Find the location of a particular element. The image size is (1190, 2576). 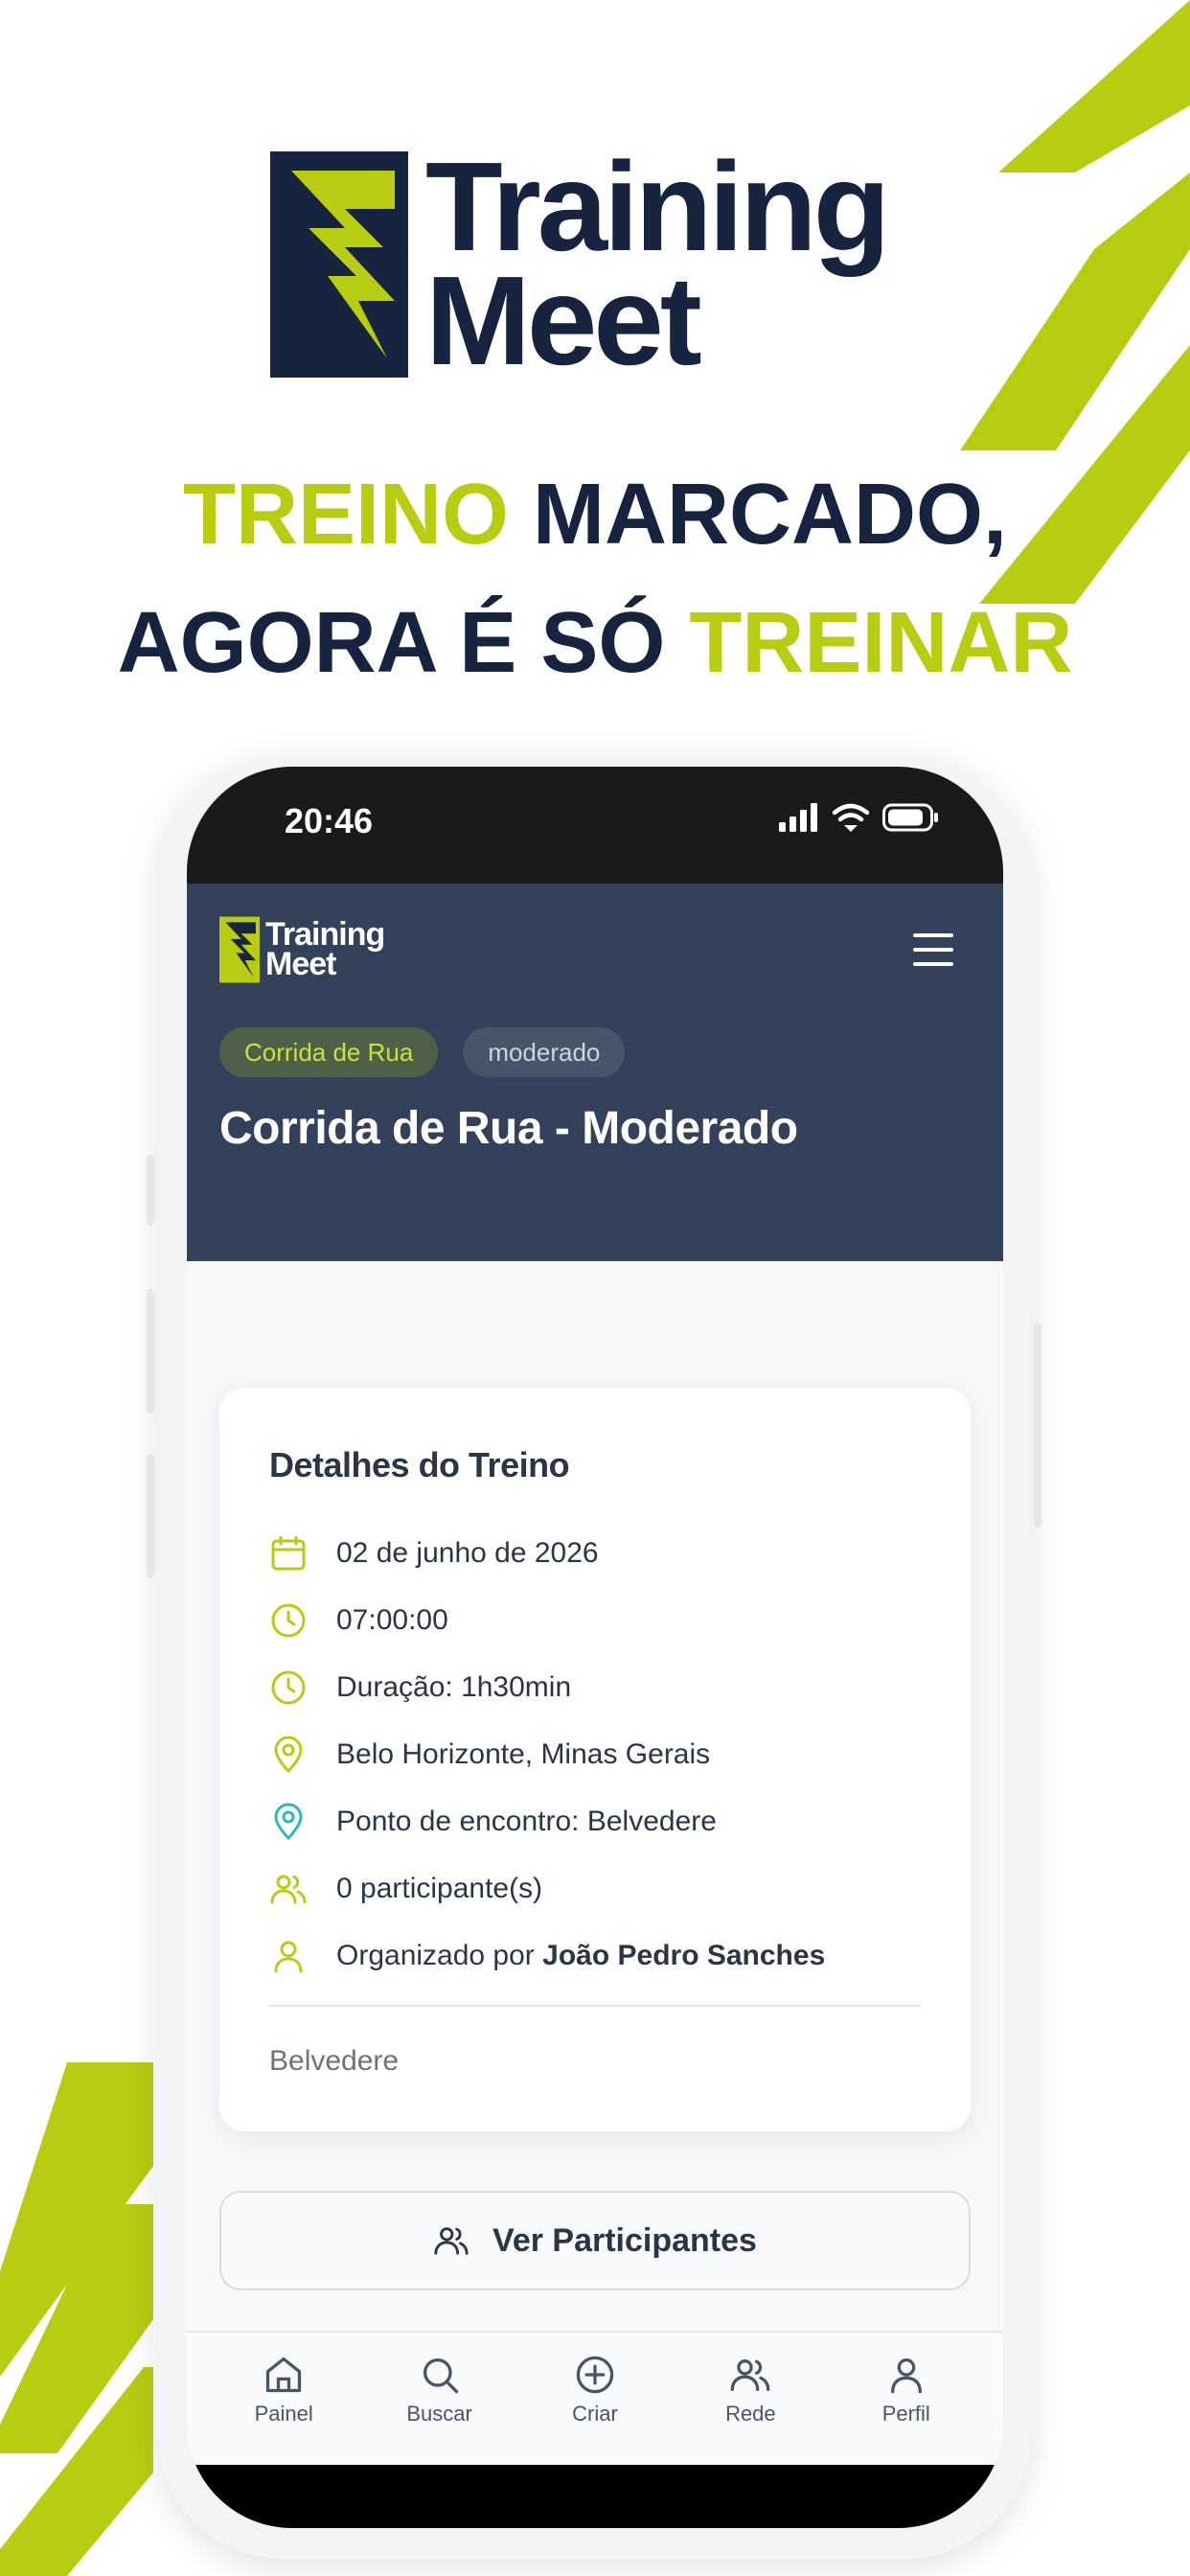

brand-logo: Training Meet is located at coordinates (596, 263).